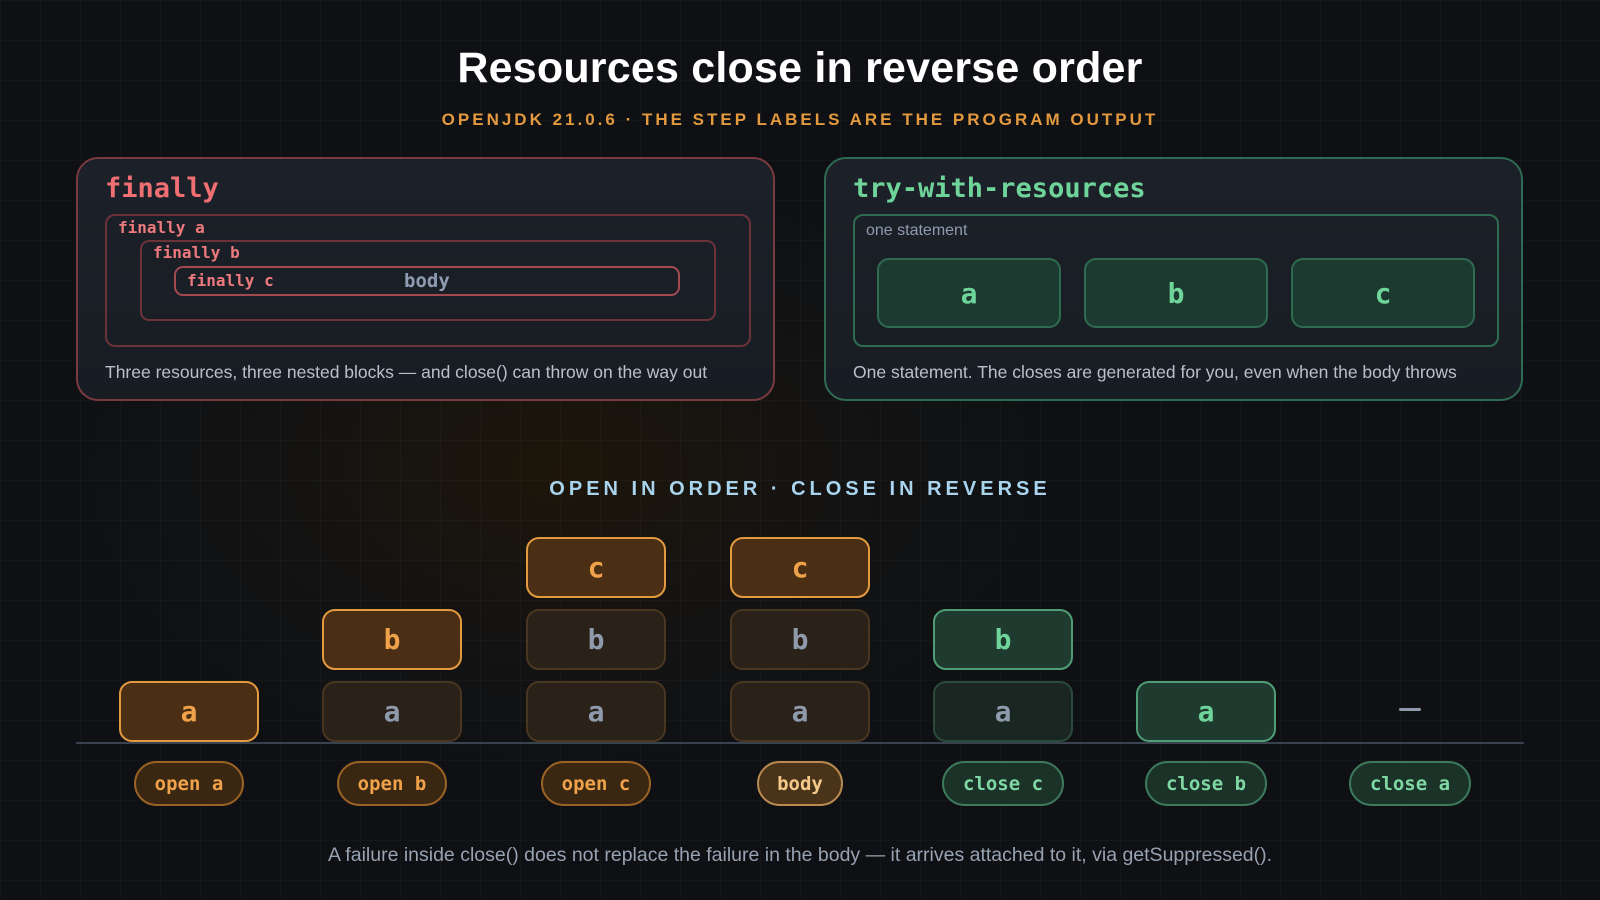  I want to click on statement-box: one statement a b c, so click(1176, 280).